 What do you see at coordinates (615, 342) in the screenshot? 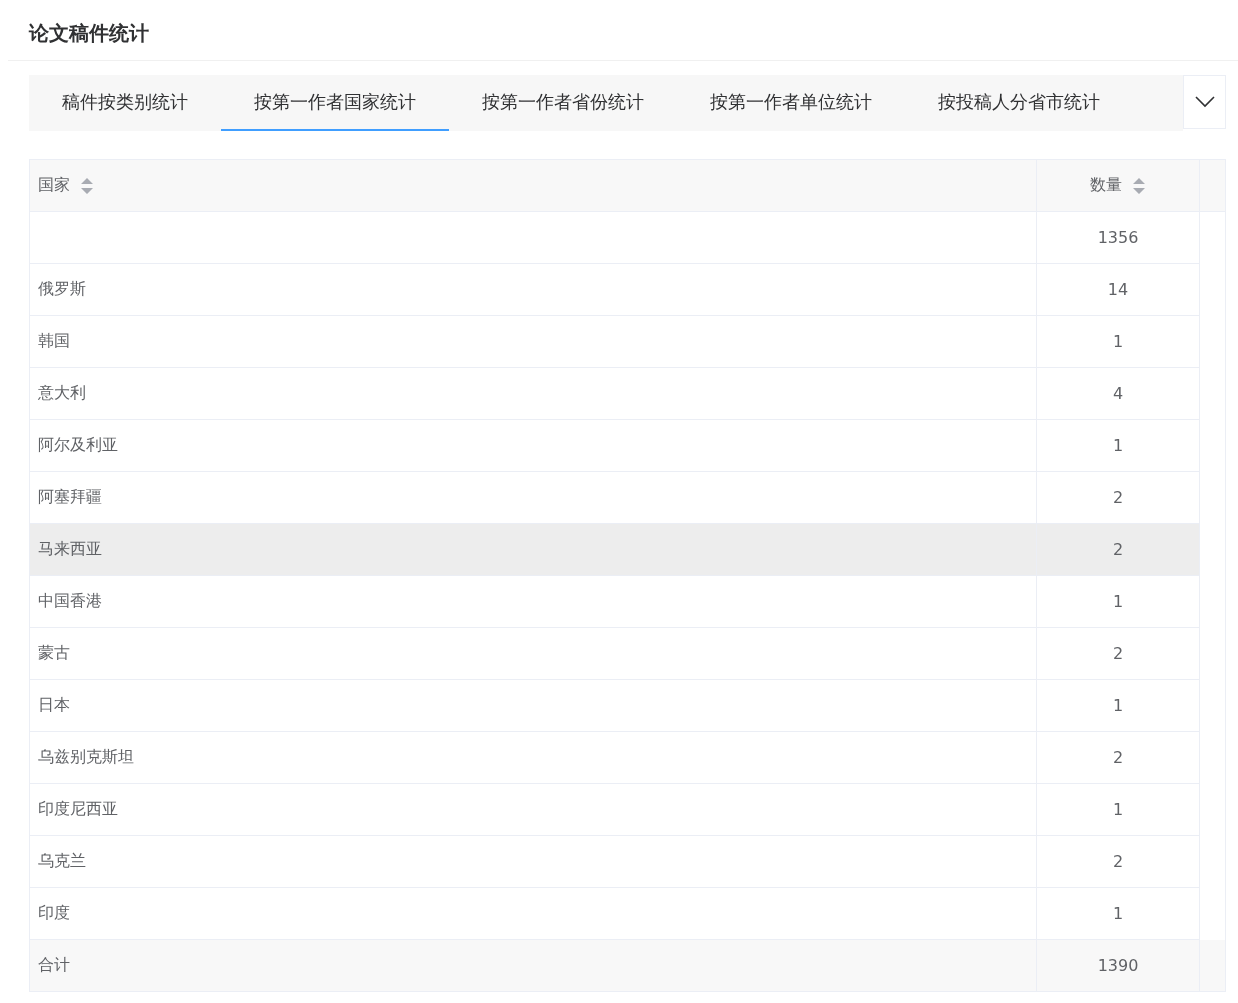
I see `table-row: 韩国 1` at bounding box center [615, 342].